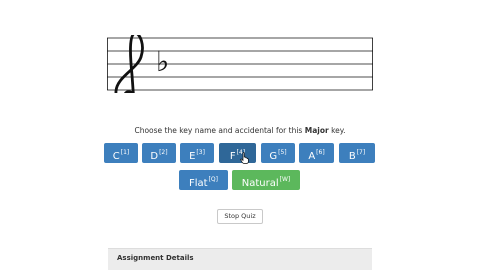  I want to click on key-b-button: B[7], so click(357, 153).